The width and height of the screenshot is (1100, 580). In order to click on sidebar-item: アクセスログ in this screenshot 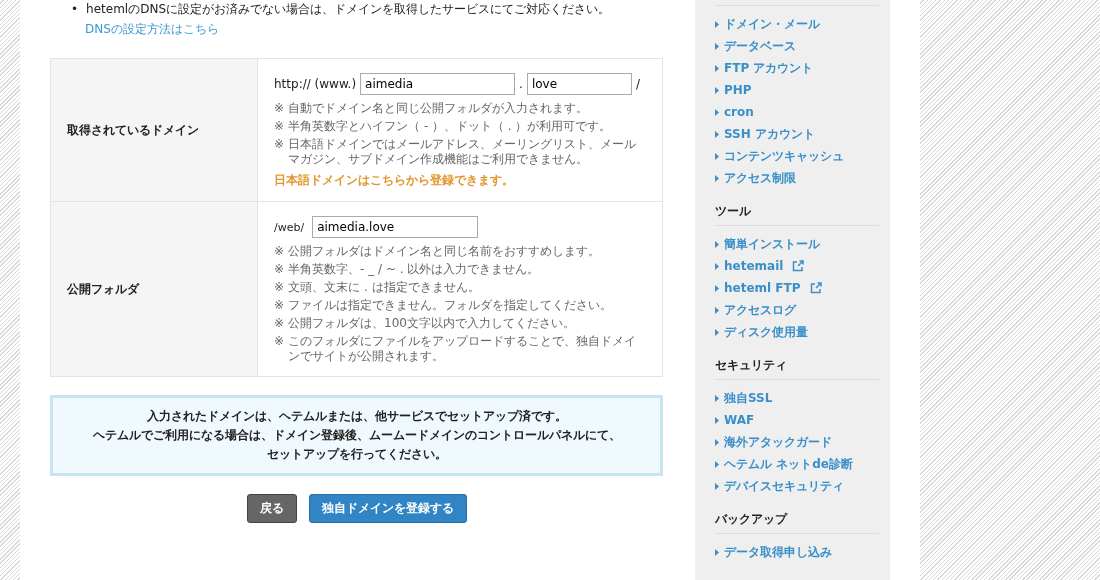, I will do `click(794, 310)`.